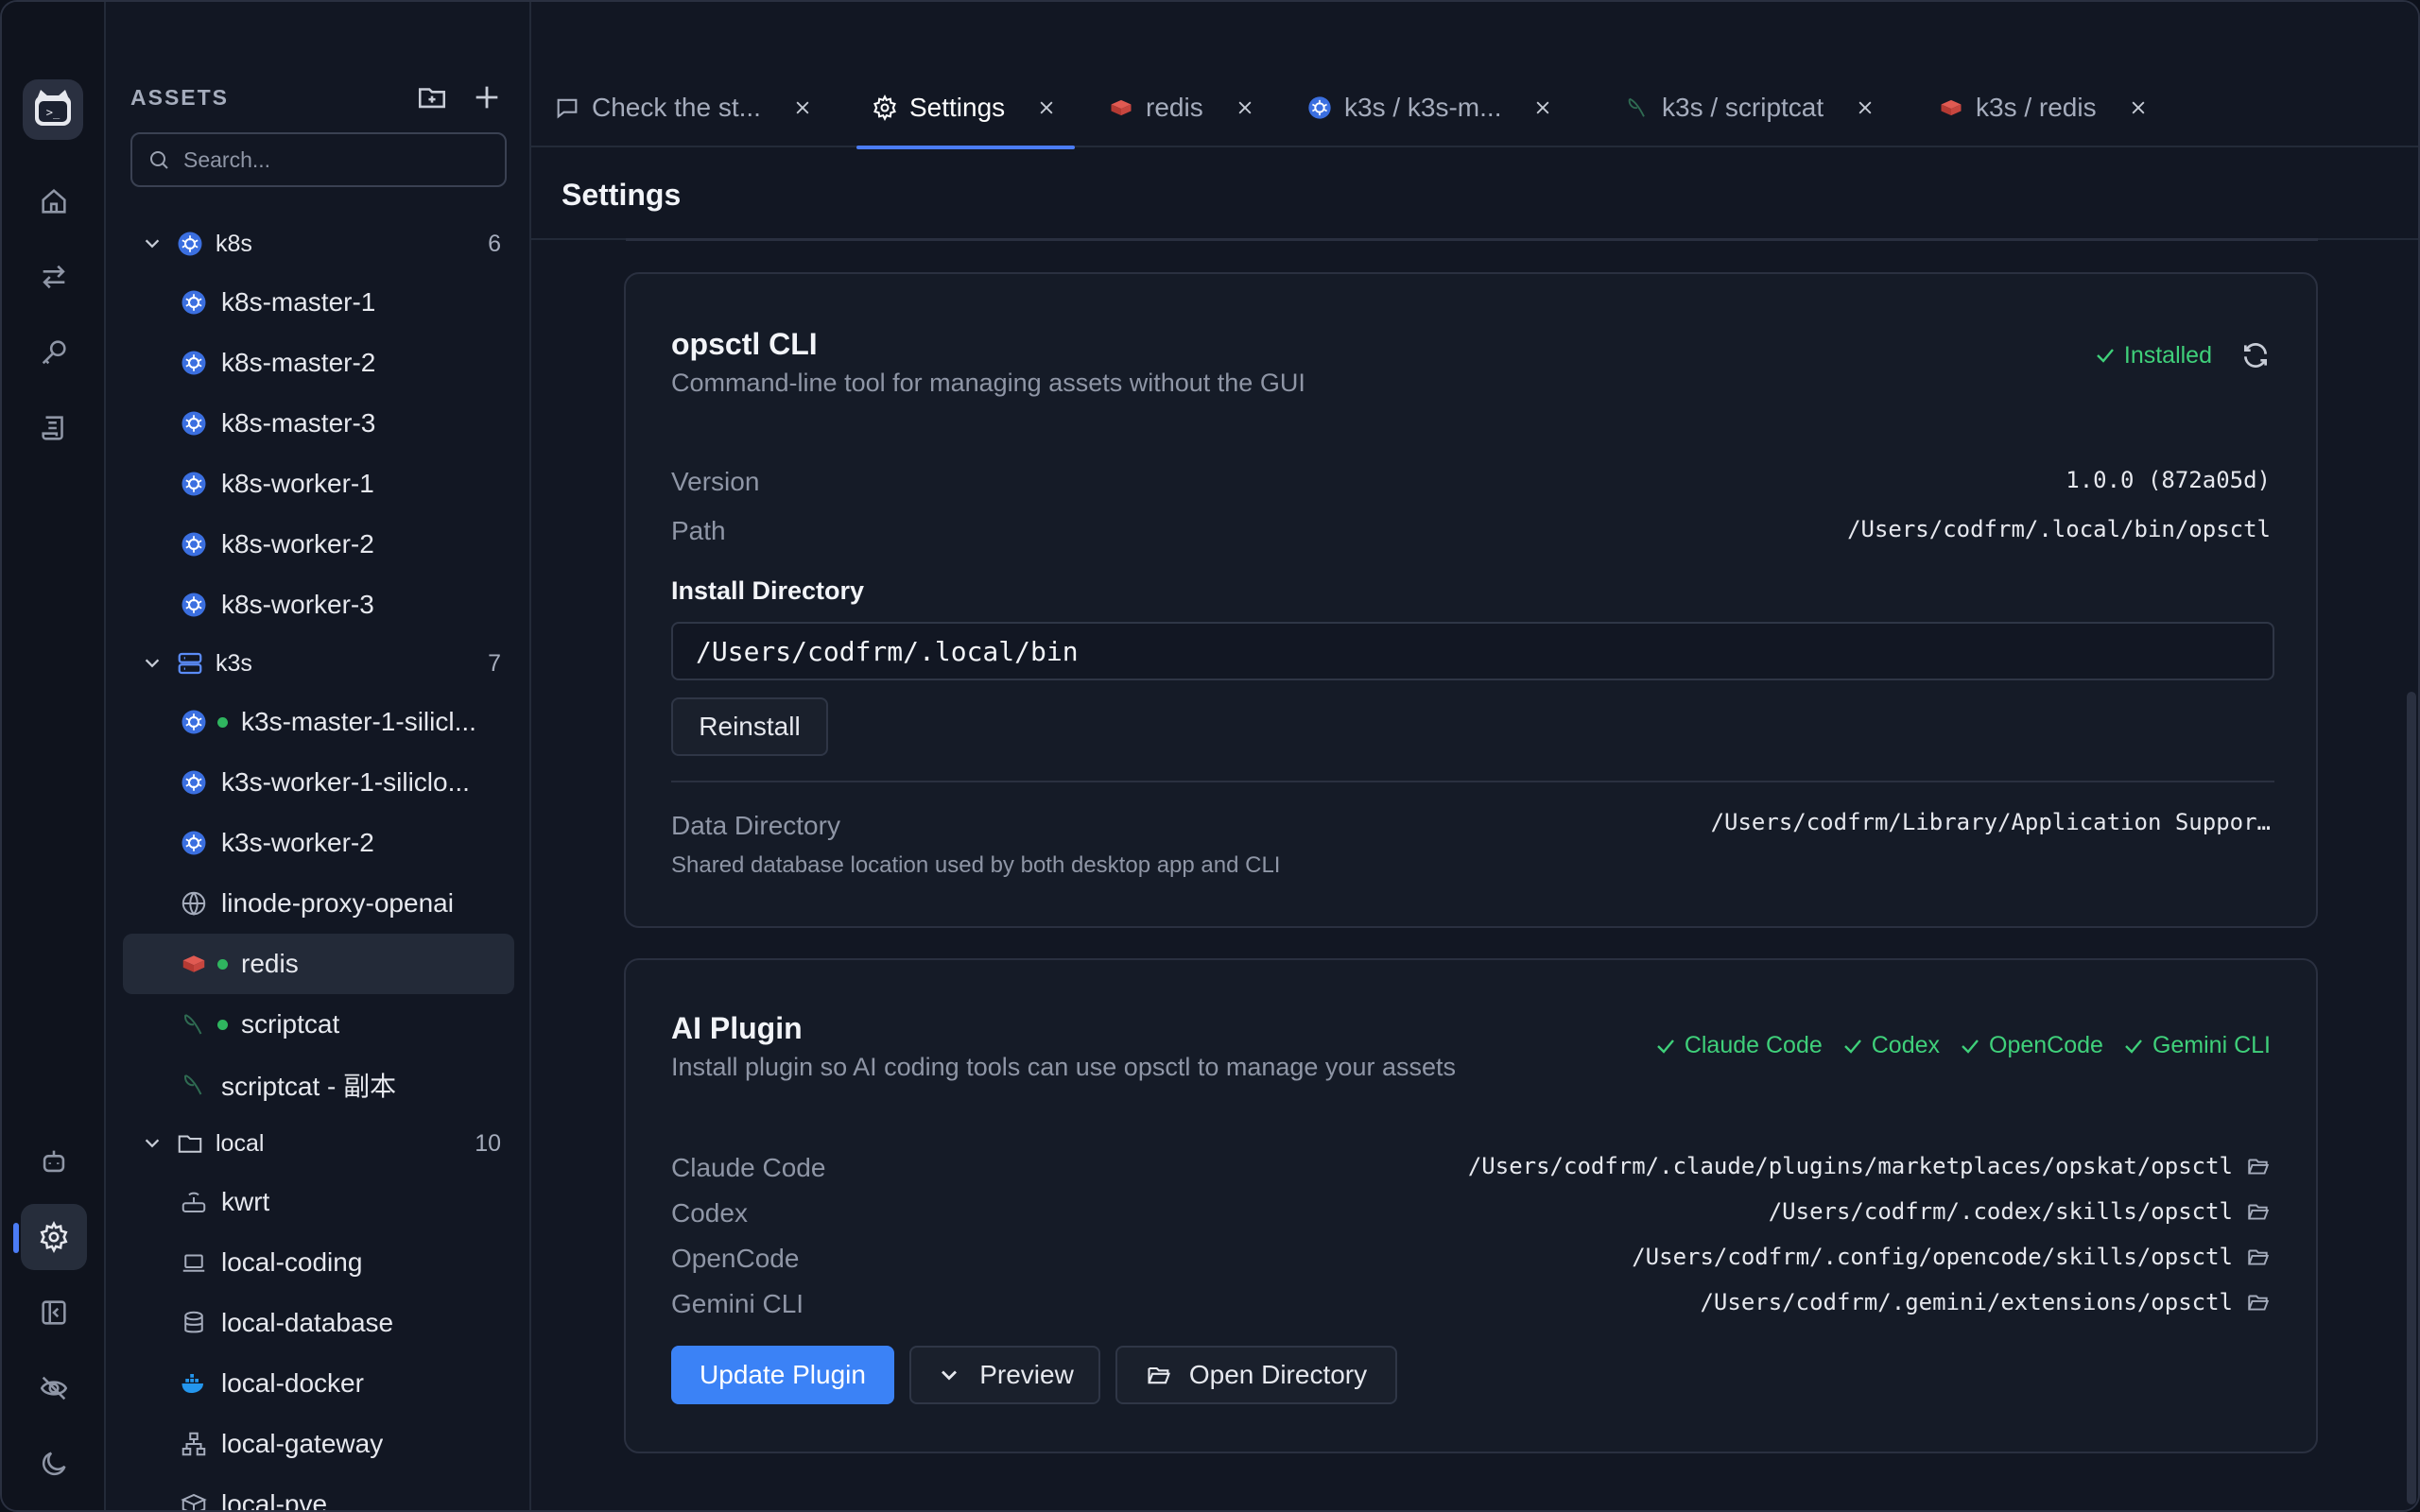 This screenshot has height=1512, width=2420. Describe the element at coordinates (318, 663) in the screenshot. I see `group-k3s: k3s 7` at that location.